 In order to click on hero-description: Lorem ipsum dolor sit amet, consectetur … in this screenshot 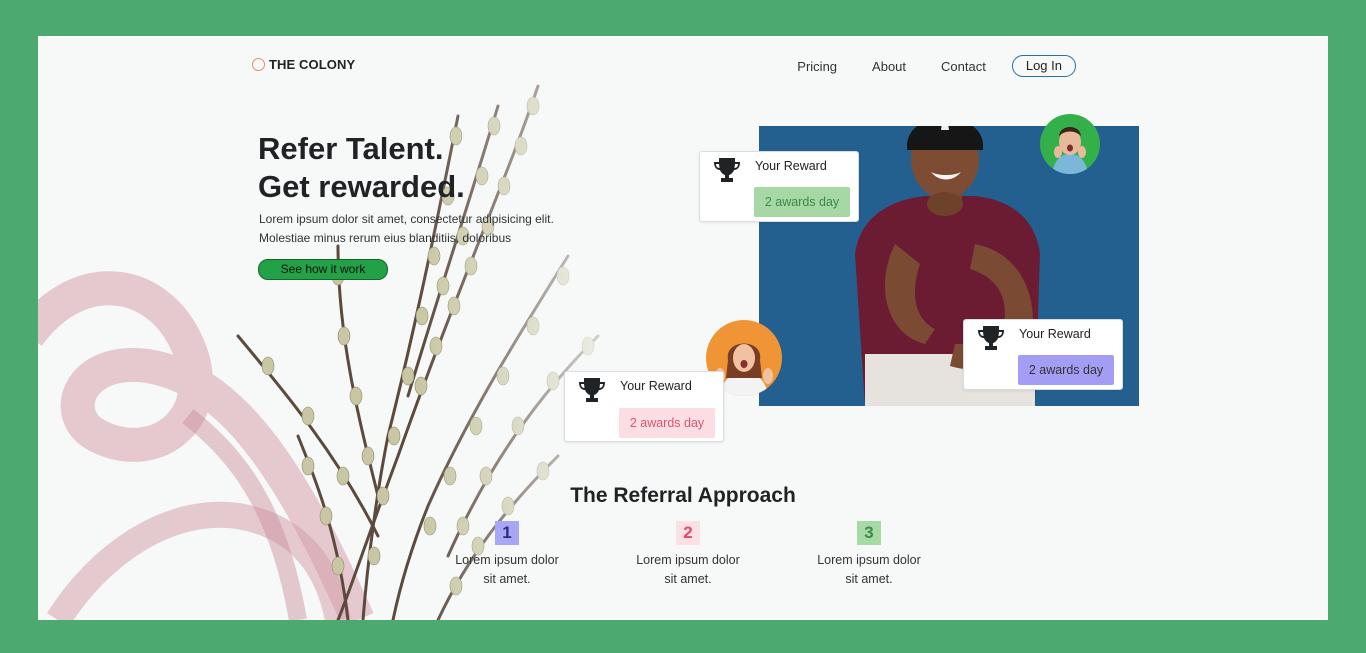, I will do `click(424, 229)`.